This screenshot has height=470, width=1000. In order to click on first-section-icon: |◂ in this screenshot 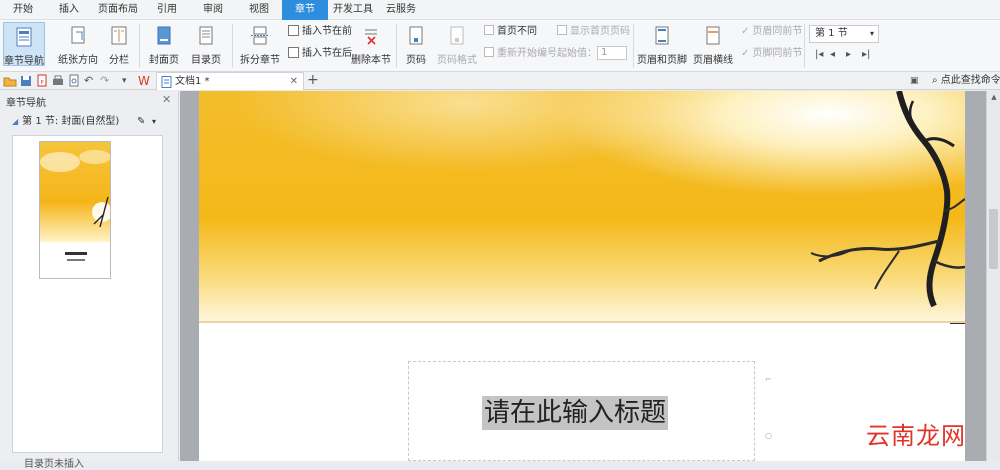, I will do `click(819, 54)`.